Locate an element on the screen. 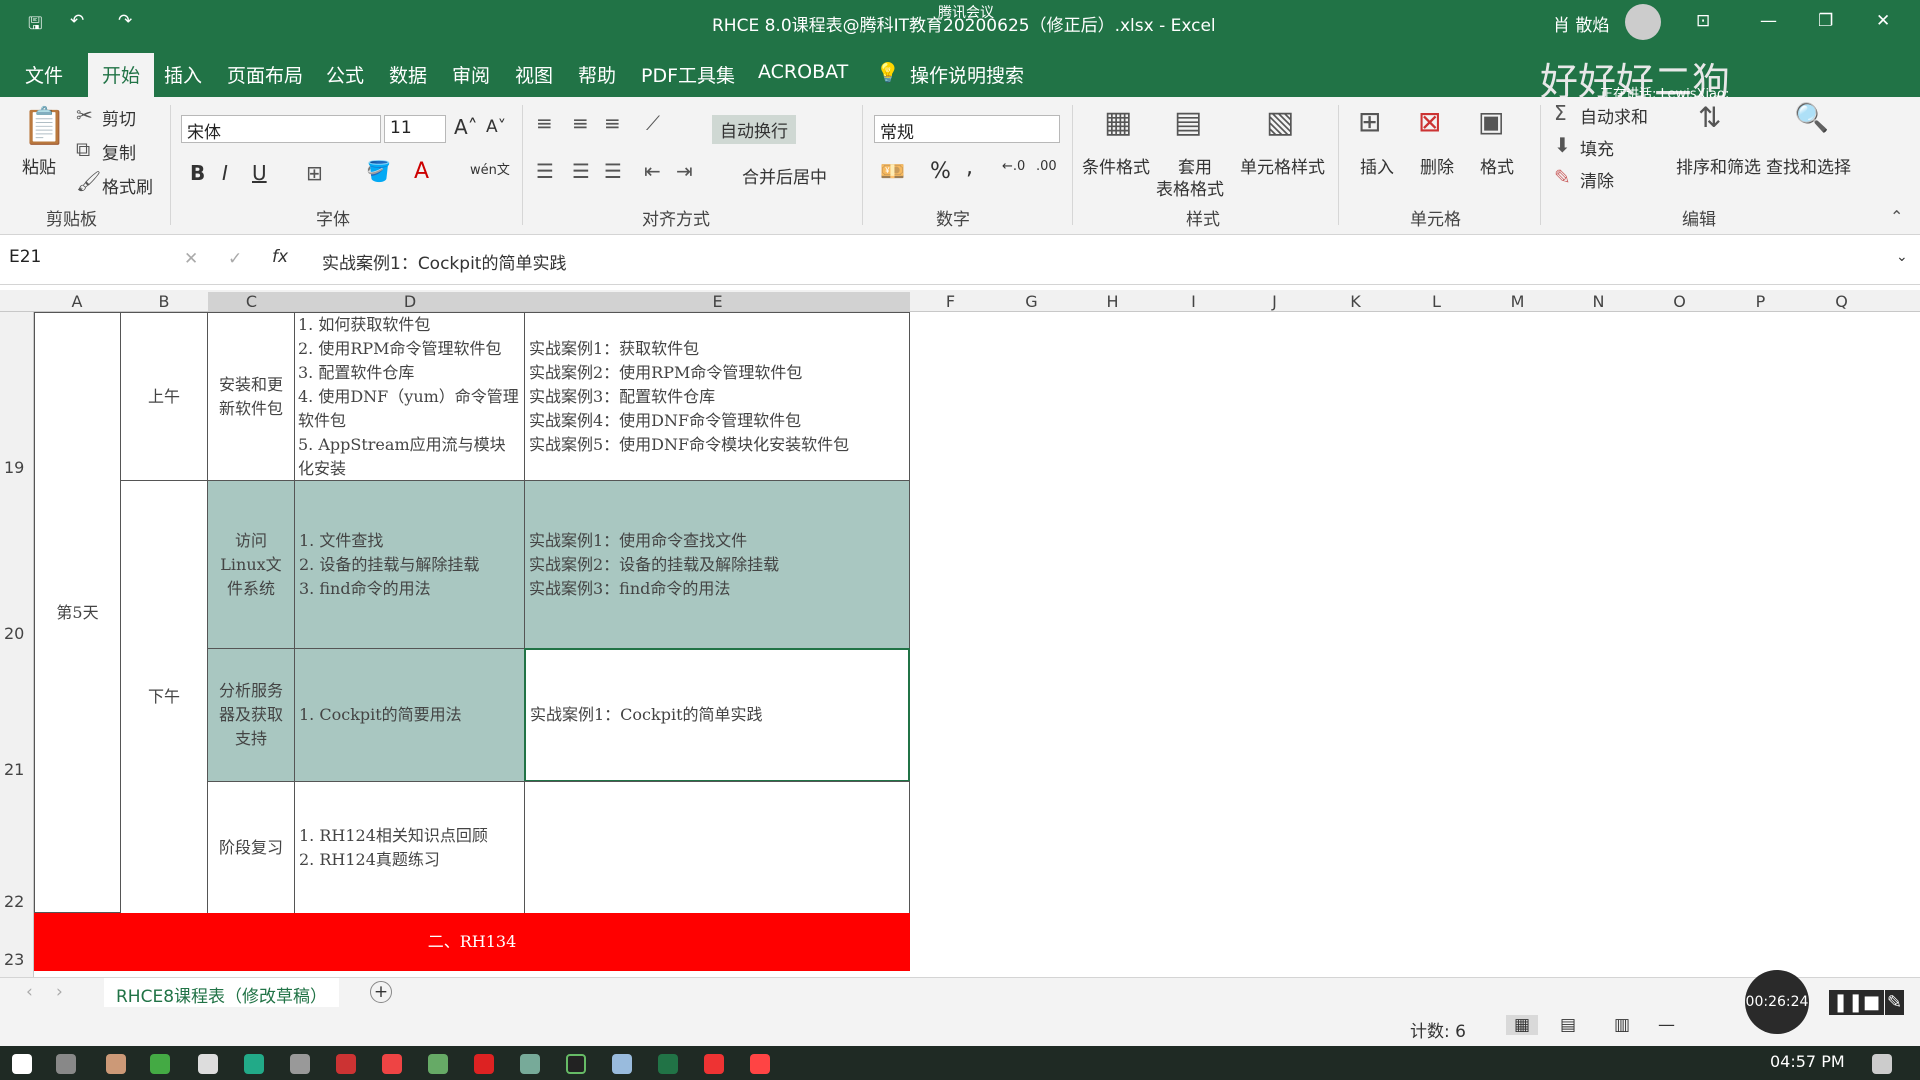  font-size-select: 11 is located at coordinates (415, 129).